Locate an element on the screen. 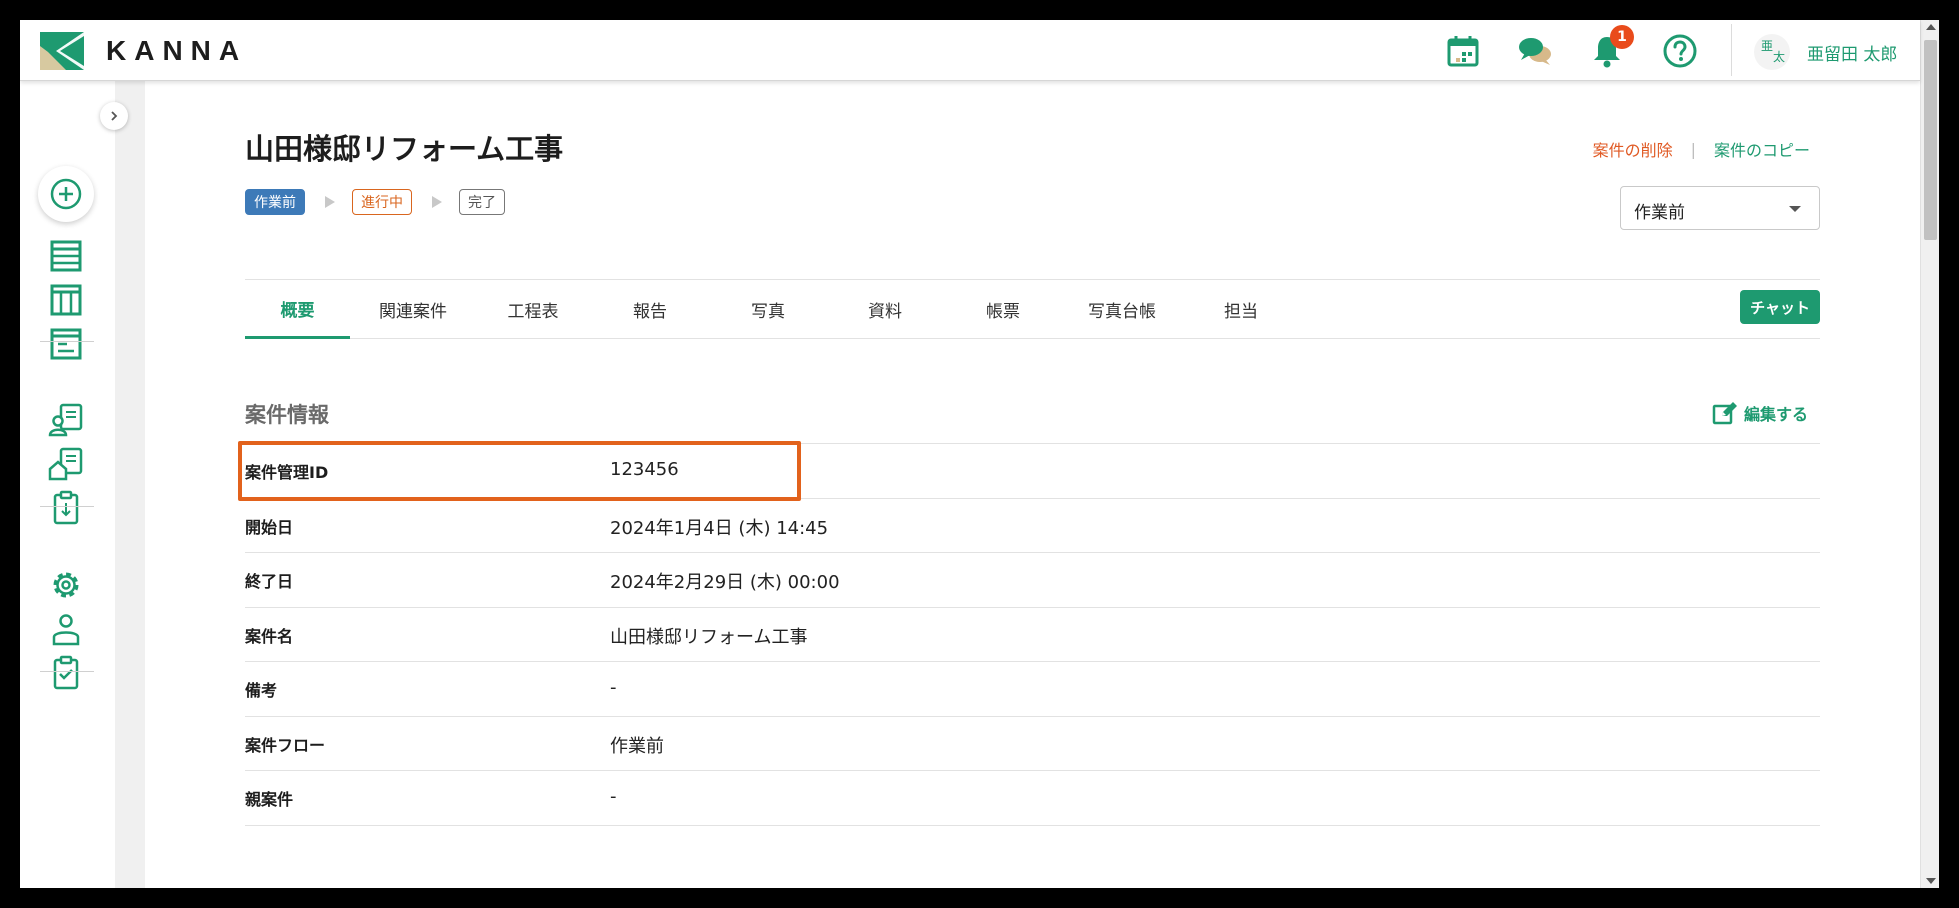 Image resolution: width=1959 pixels, height=908 pixels. tab-documents: 資料 is located at coordinates (885, 309).